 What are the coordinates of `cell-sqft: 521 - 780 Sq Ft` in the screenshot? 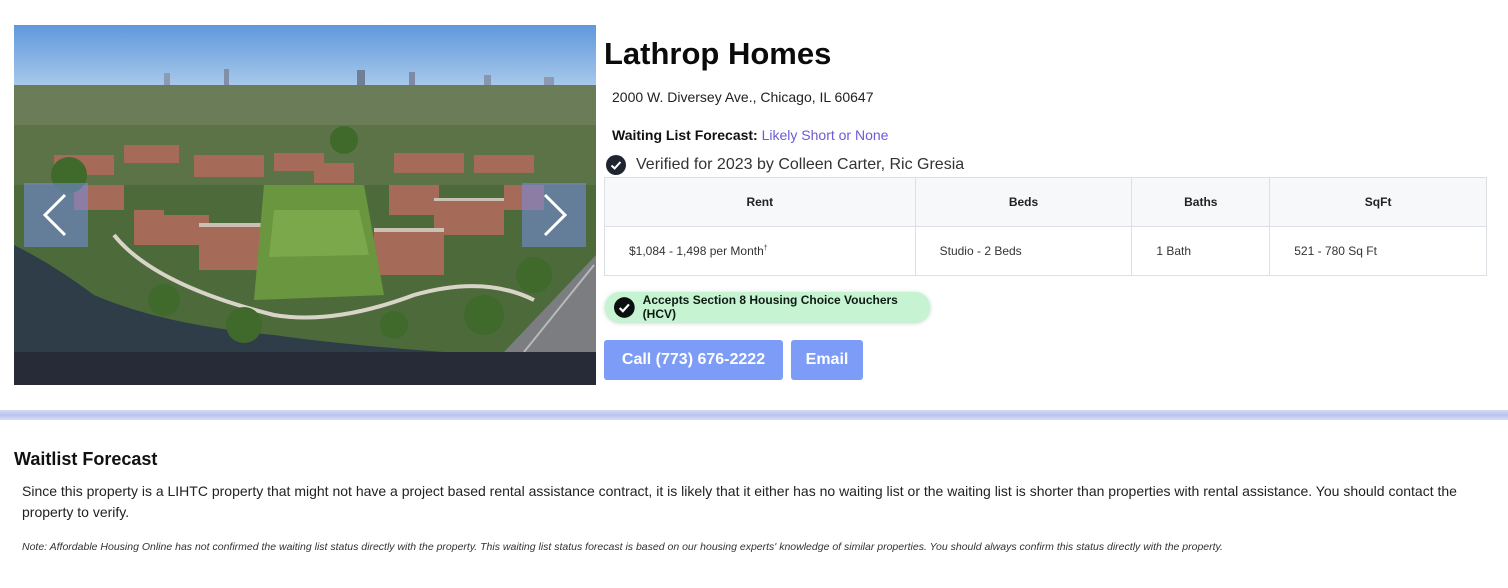 It's located at (1378, 251).